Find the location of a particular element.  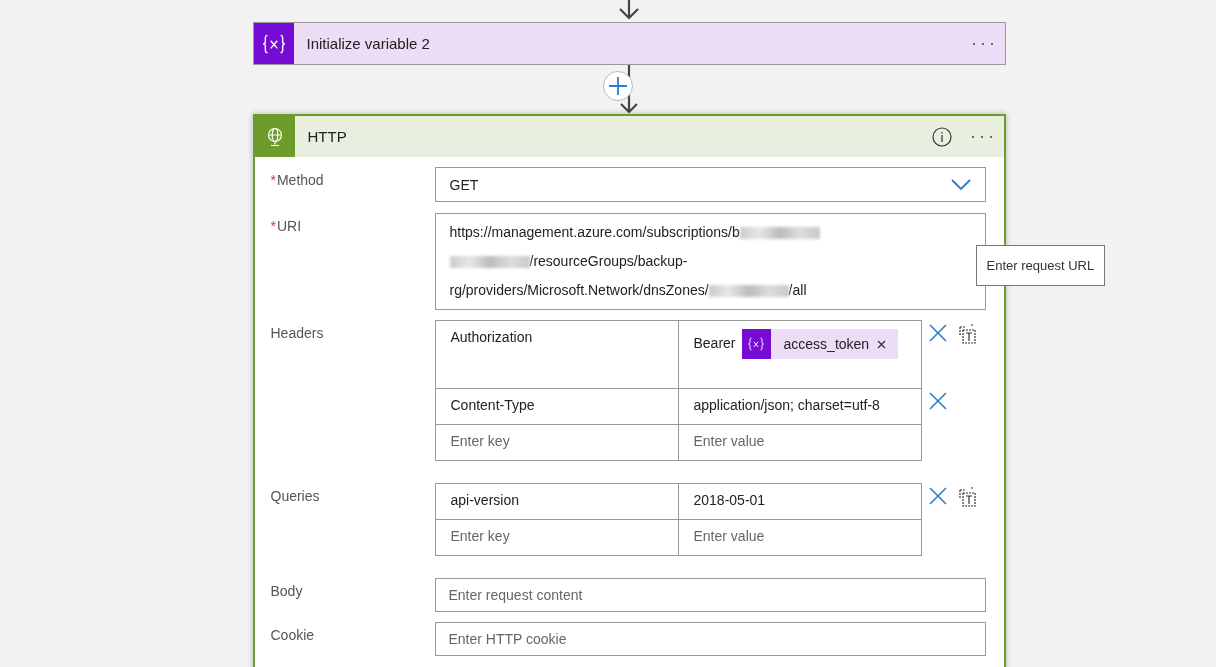

text-field: Enter request content is located at coordinates (710, 595).